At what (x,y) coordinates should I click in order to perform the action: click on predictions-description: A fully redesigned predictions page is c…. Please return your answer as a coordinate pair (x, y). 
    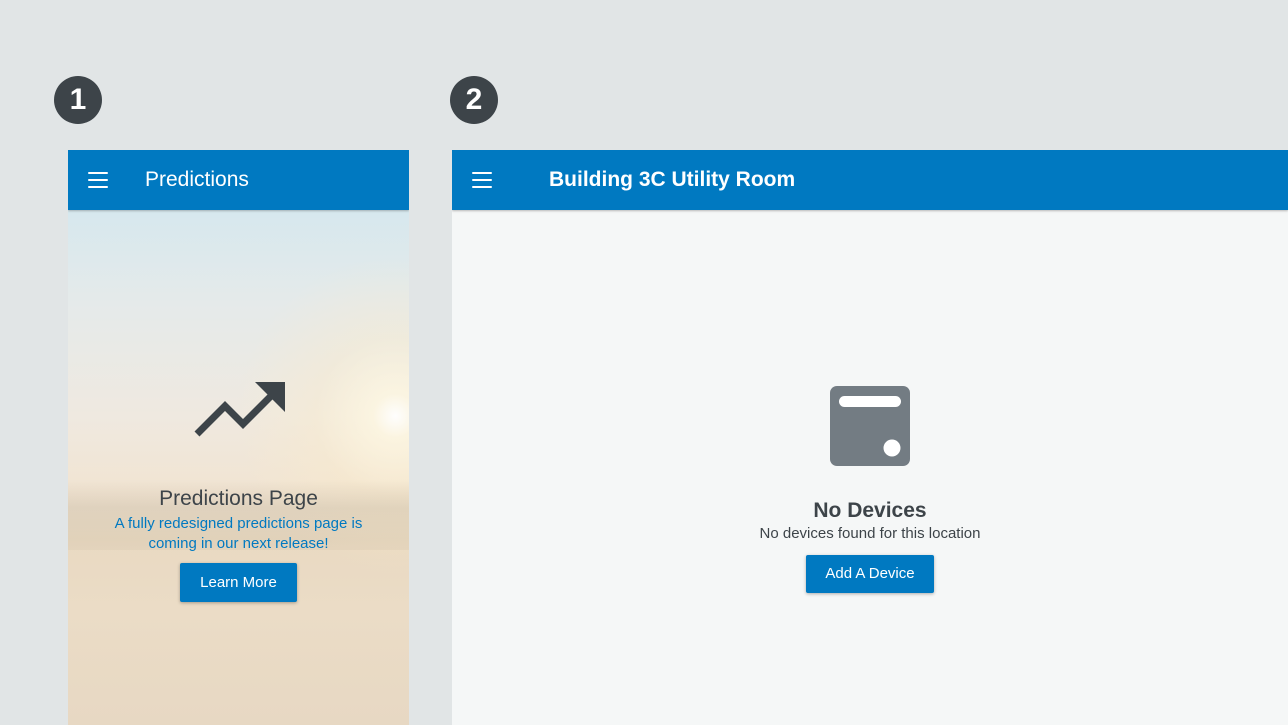
    Looking at the image, I should click on (238, 533).